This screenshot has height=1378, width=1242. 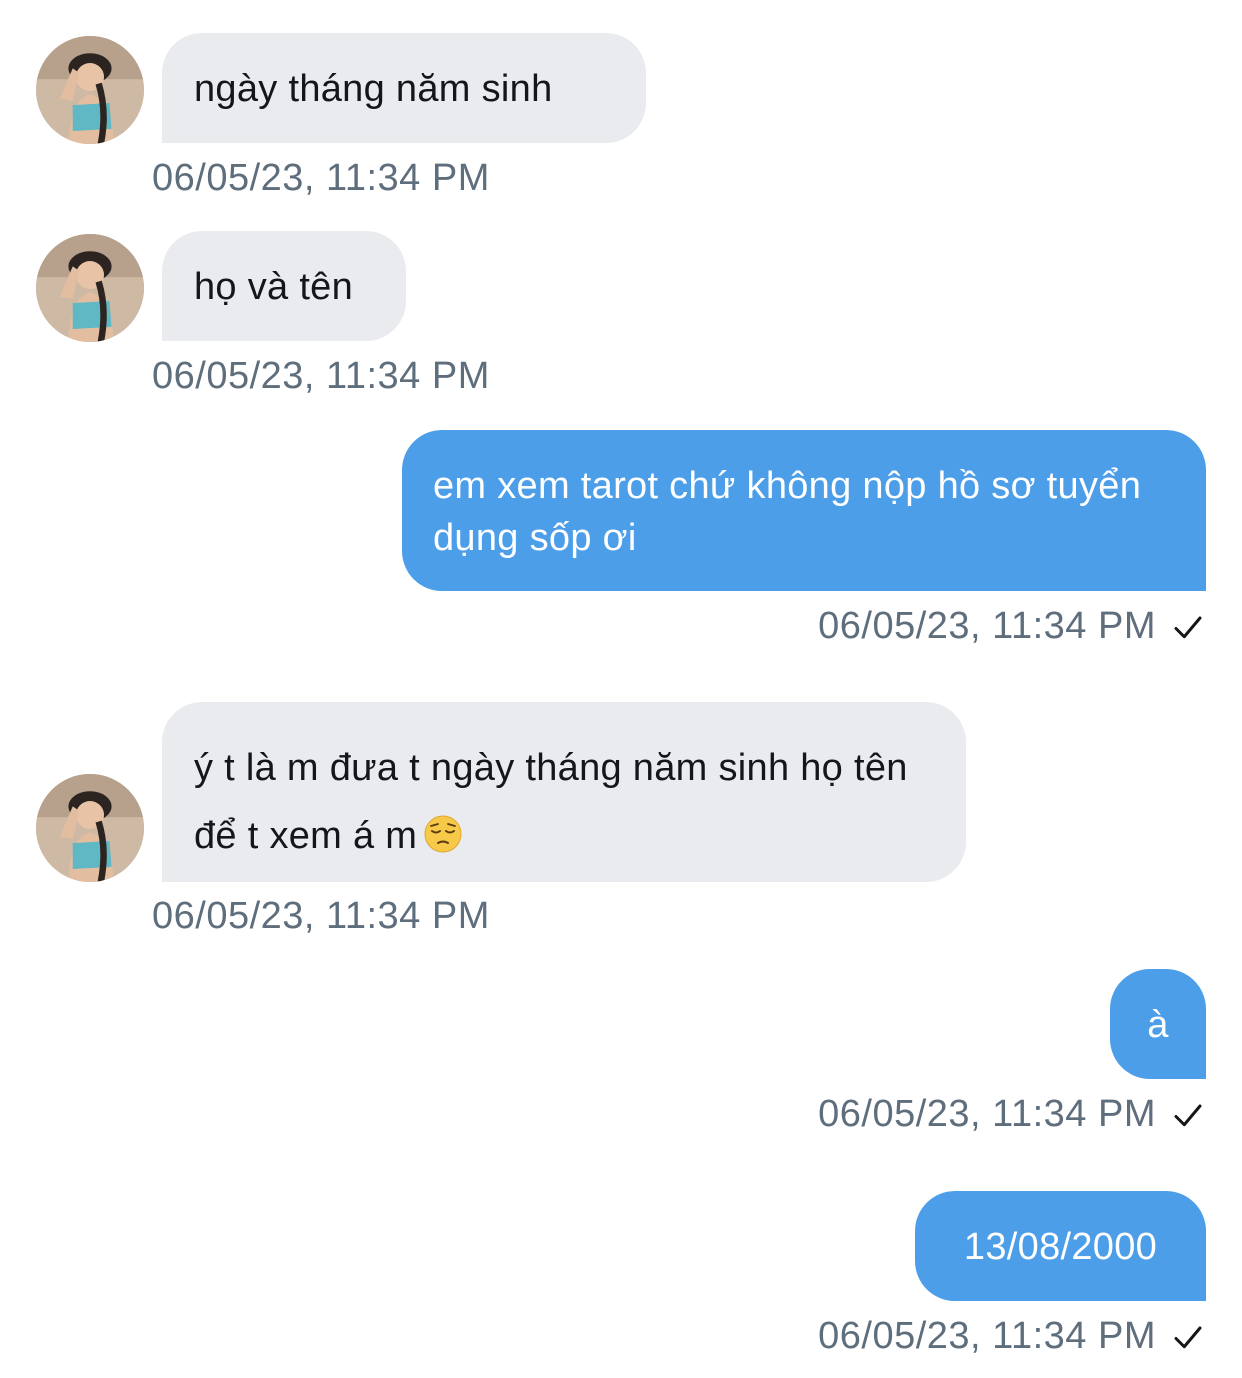 I want to click on message-text: à, so click(x=1158, y=1025).